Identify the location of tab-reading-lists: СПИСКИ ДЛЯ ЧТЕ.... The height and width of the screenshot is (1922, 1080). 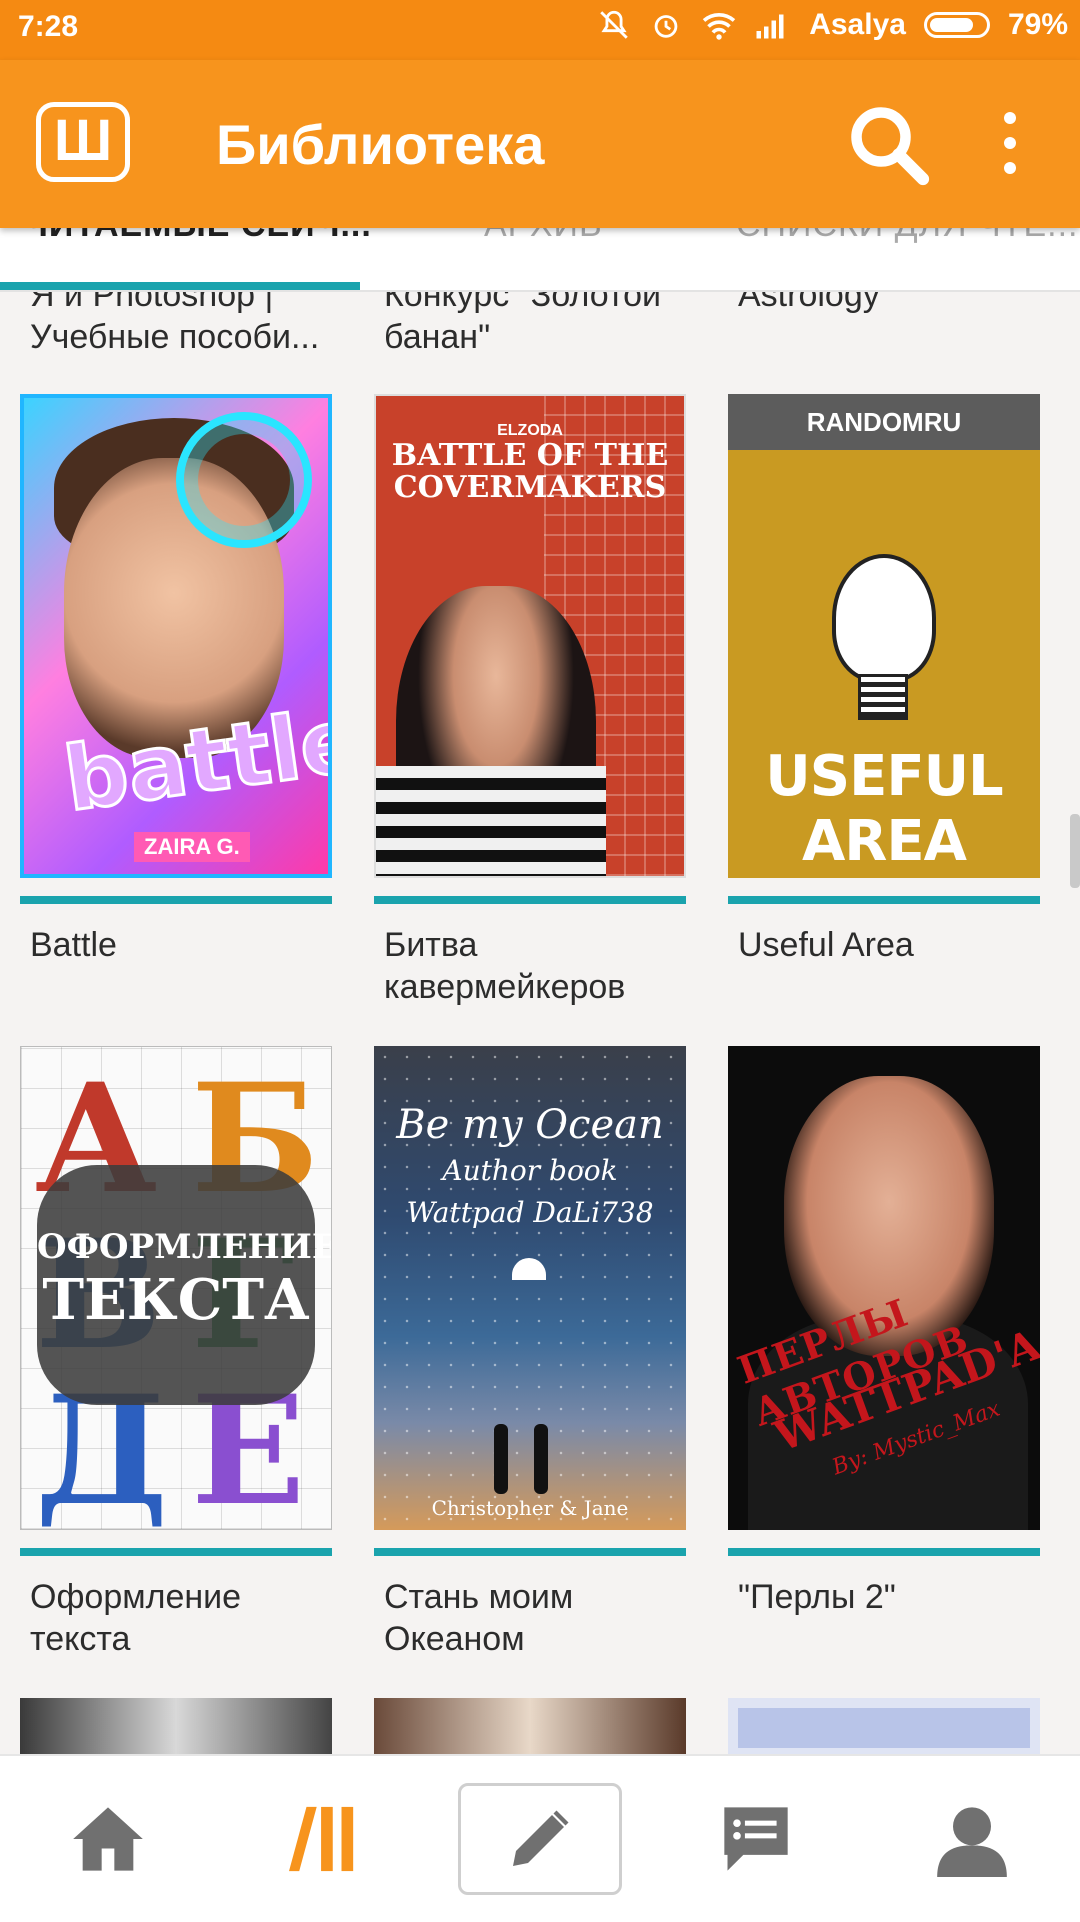
(907, 236).